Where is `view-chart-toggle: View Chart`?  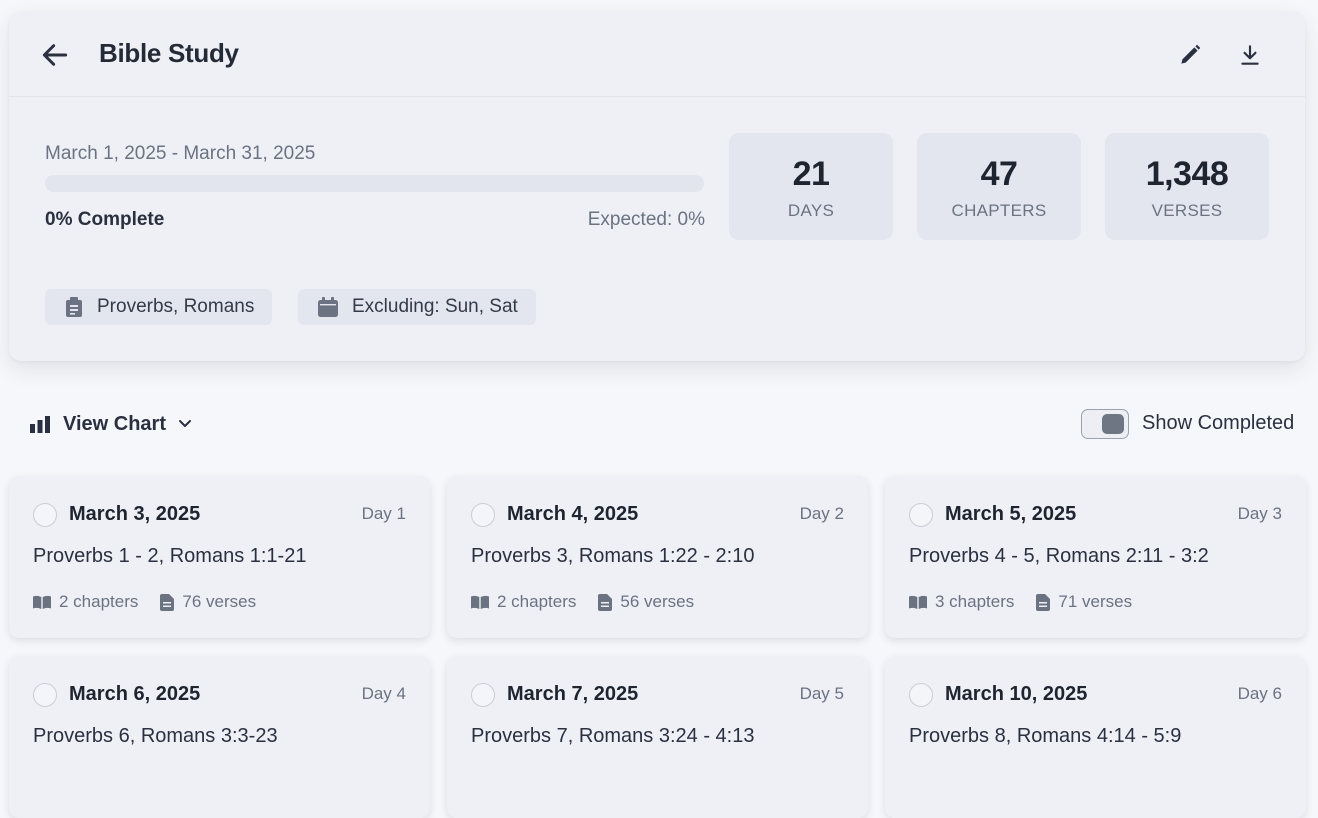
view-chart-toggle: View Chart is located at coordinates (111, 424).